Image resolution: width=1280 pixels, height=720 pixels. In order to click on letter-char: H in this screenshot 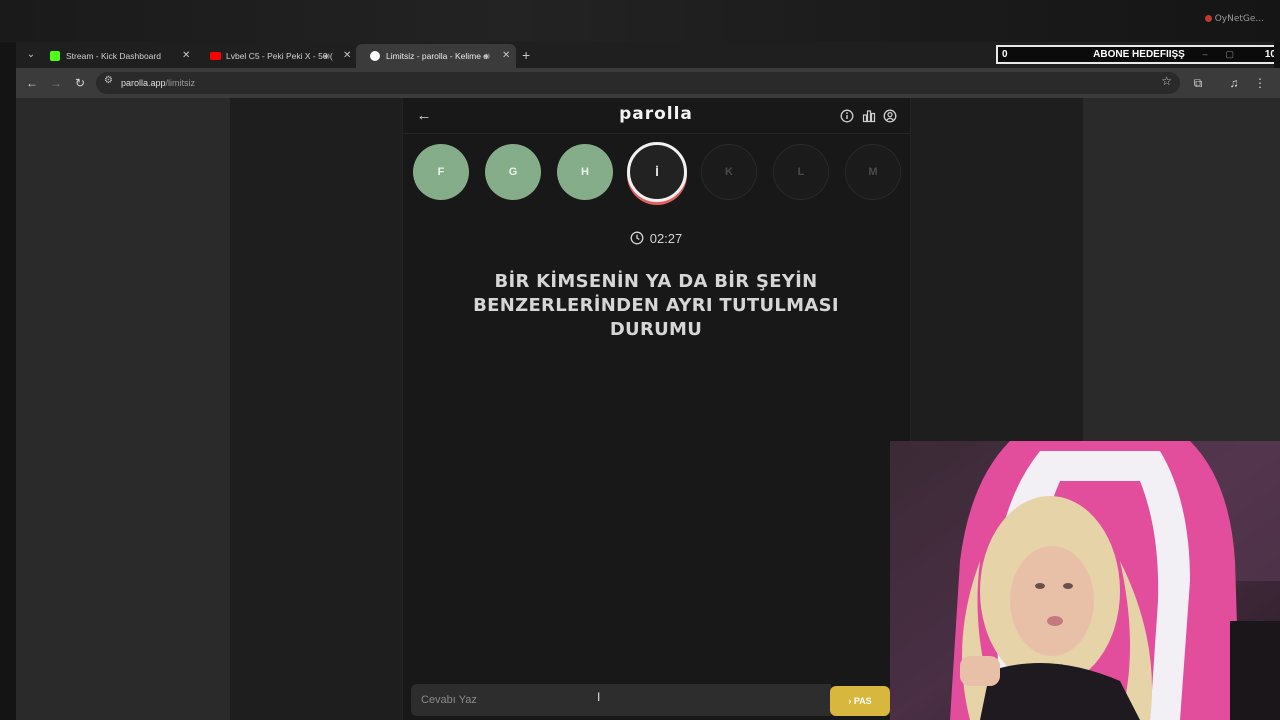, I will do `click(585, 172)`.